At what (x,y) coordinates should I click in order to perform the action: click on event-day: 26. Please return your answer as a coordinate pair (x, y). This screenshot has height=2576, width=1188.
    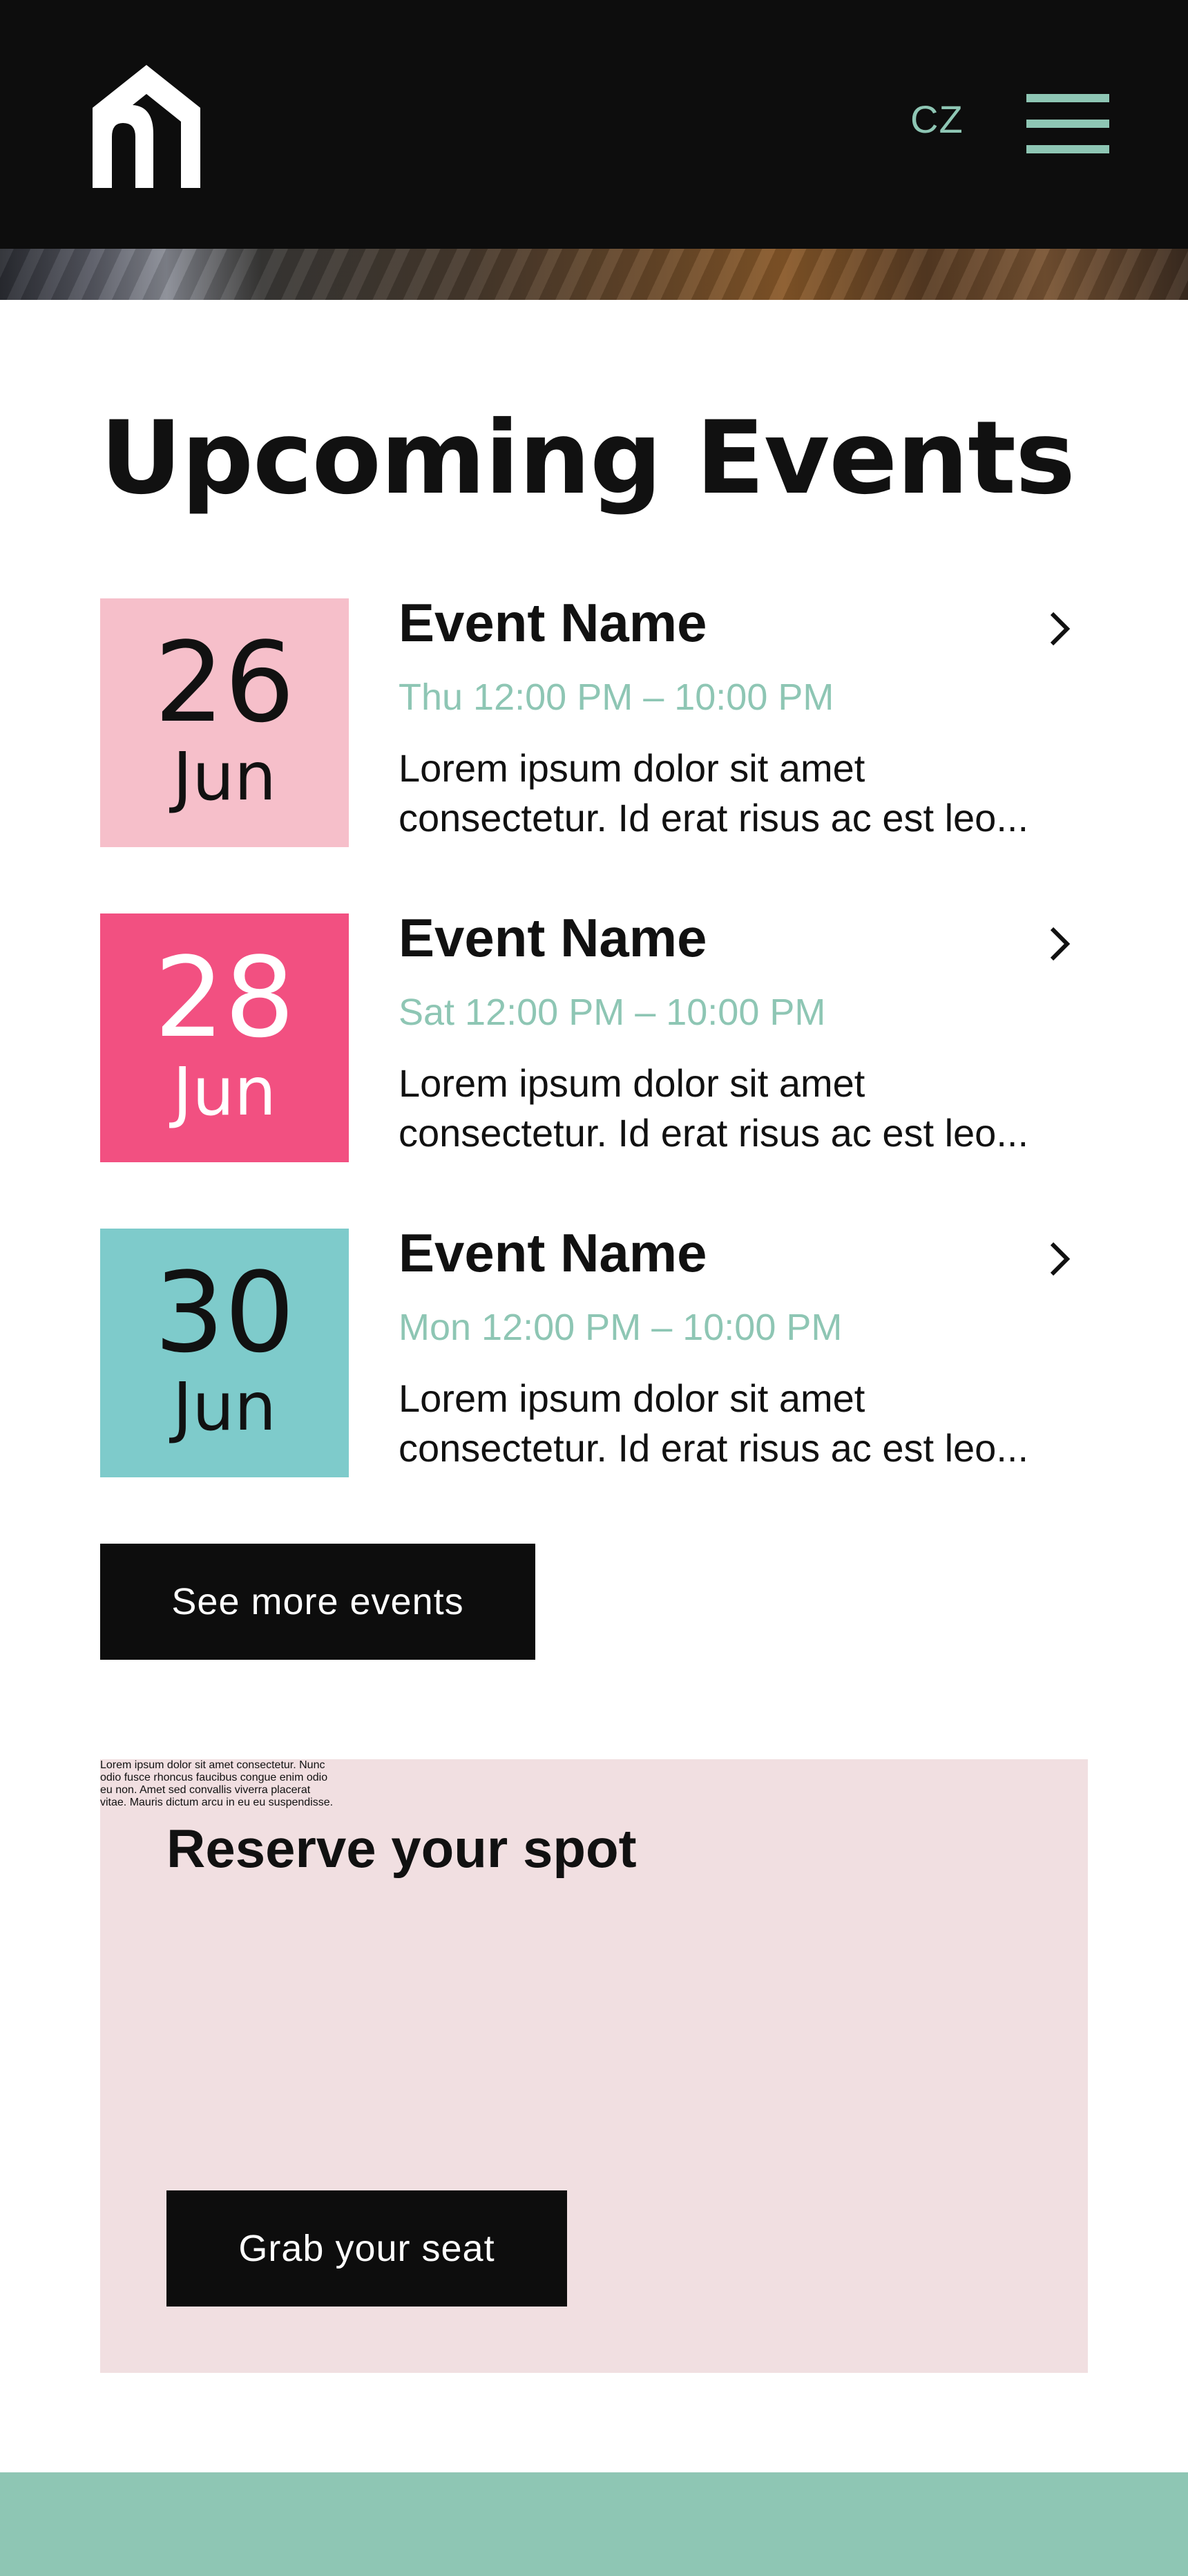
    Looking at the image, I should click on (224, 682).